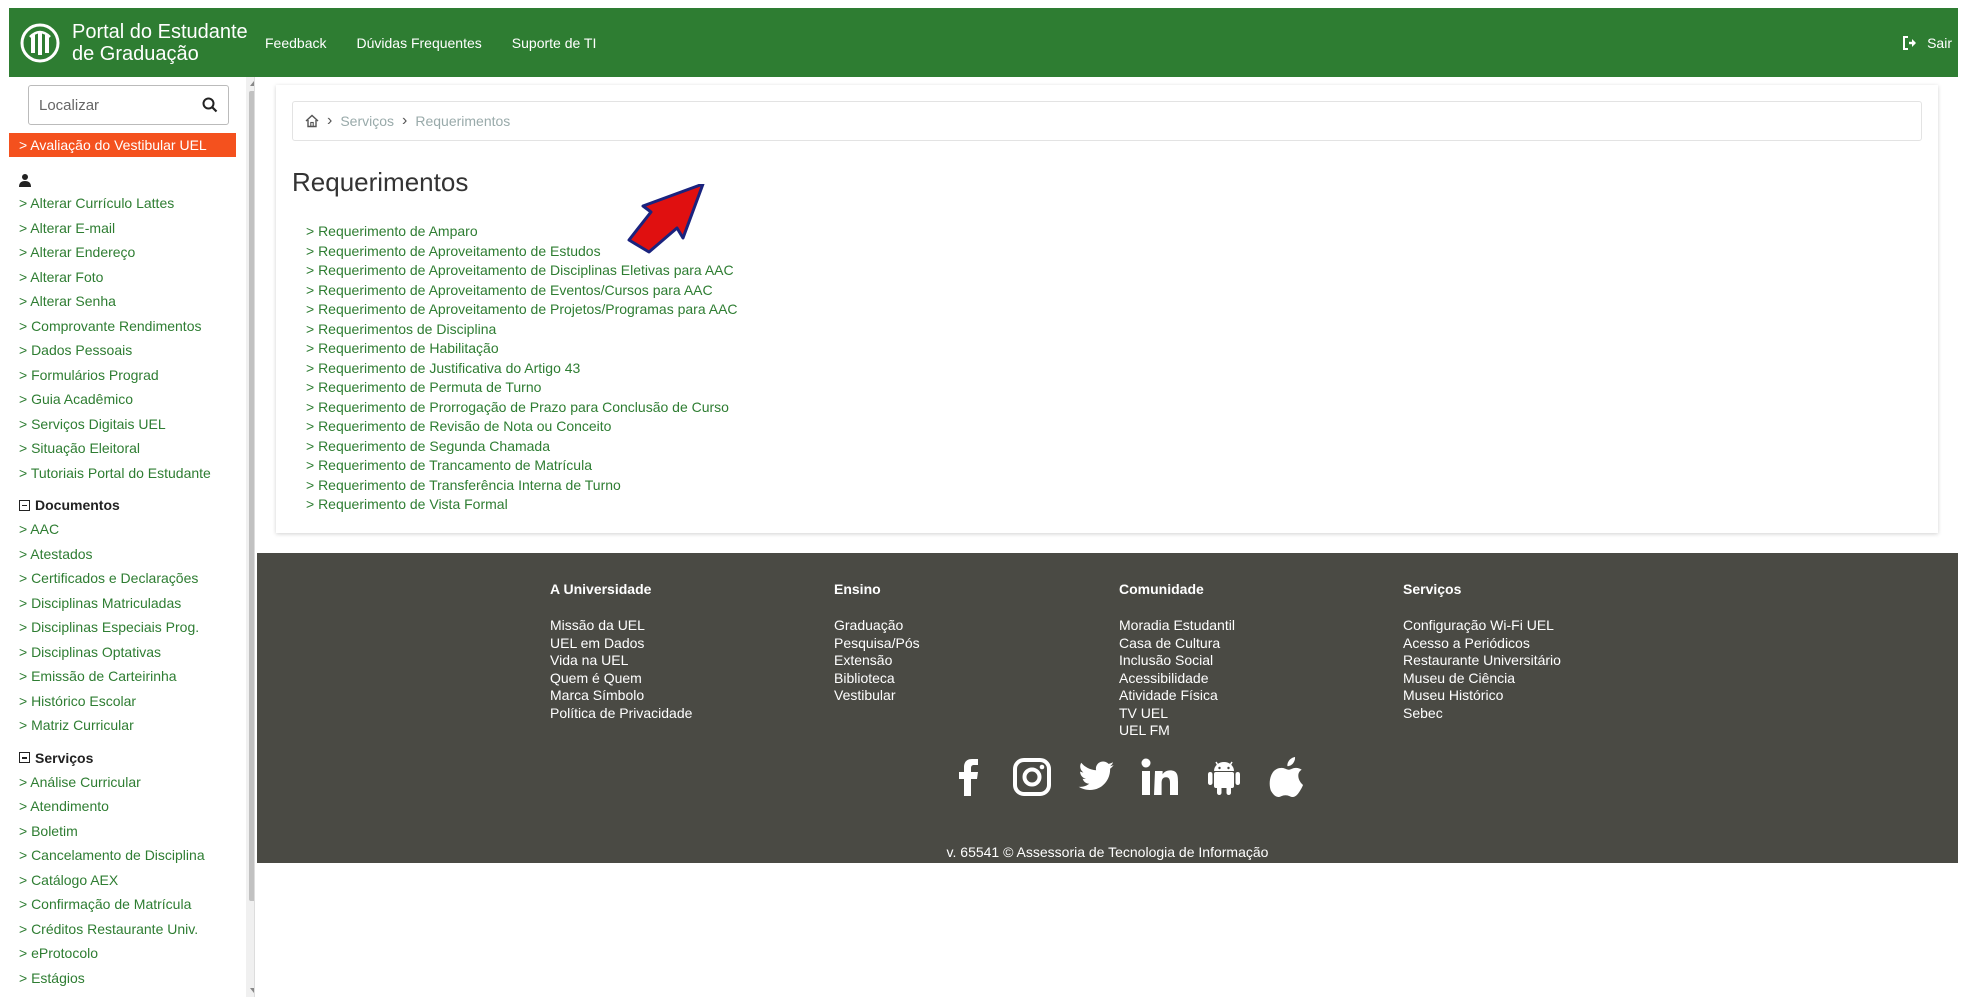  Describe the element at coordinates (1032, 777) in the screenshot. I see `instagram-icon` at that location.